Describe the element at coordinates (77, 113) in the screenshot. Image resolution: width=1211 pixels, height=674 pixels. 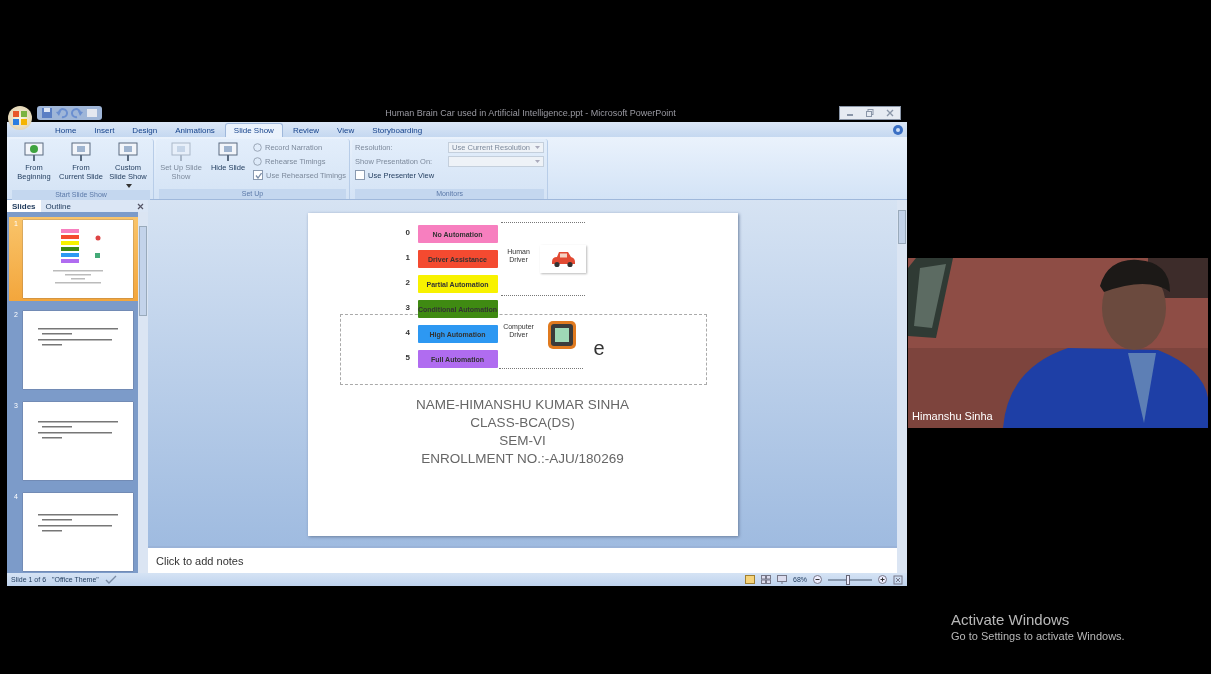
I see `redo-icon` at that location.